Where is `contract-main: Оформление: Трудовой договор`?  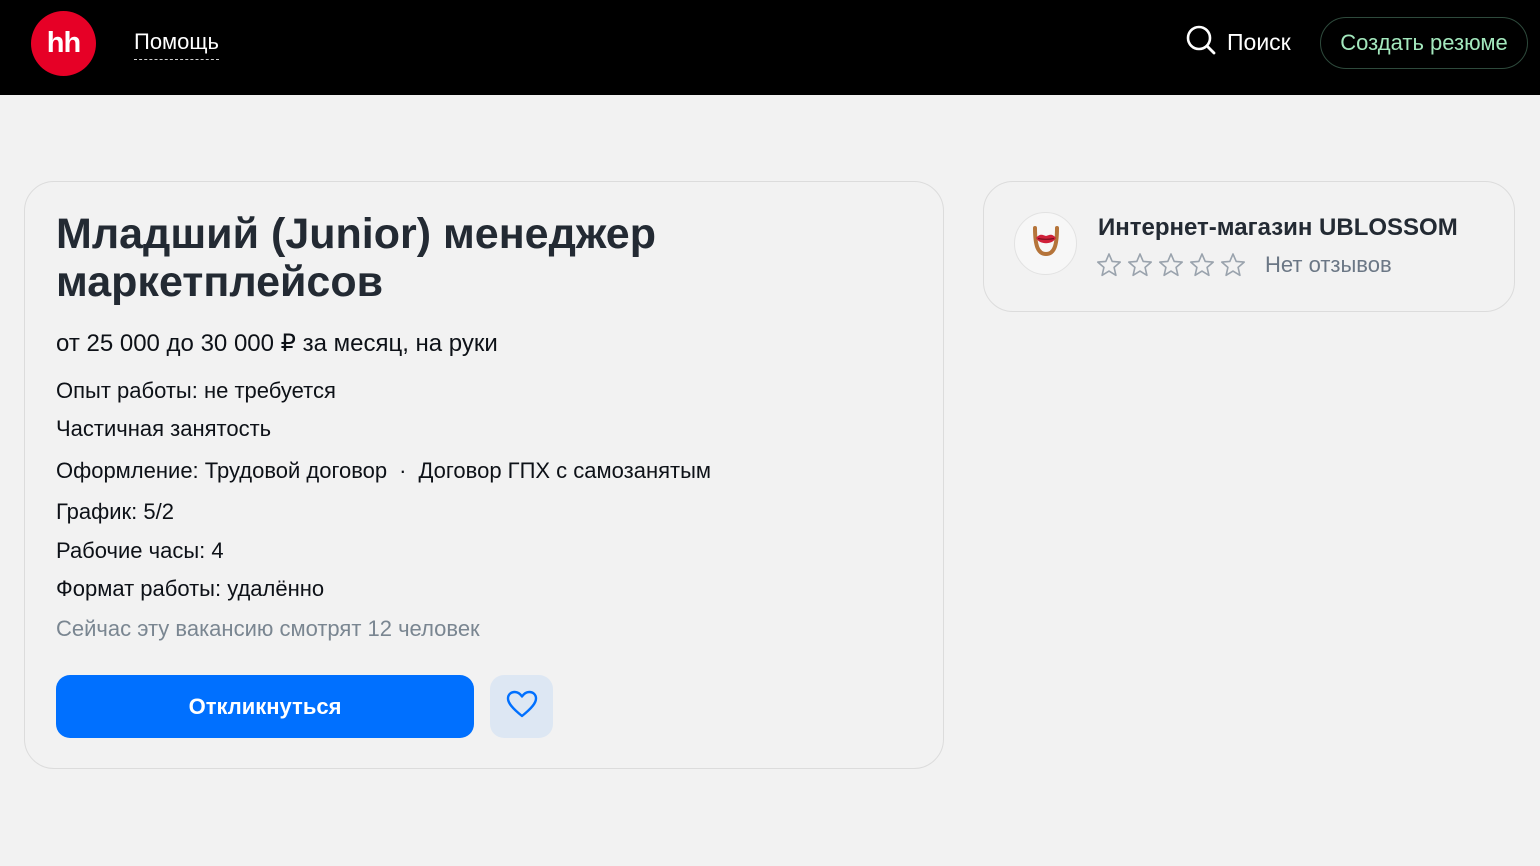
contract-main: Оформление: Трудовой договор is located at coordinates (222, 470).